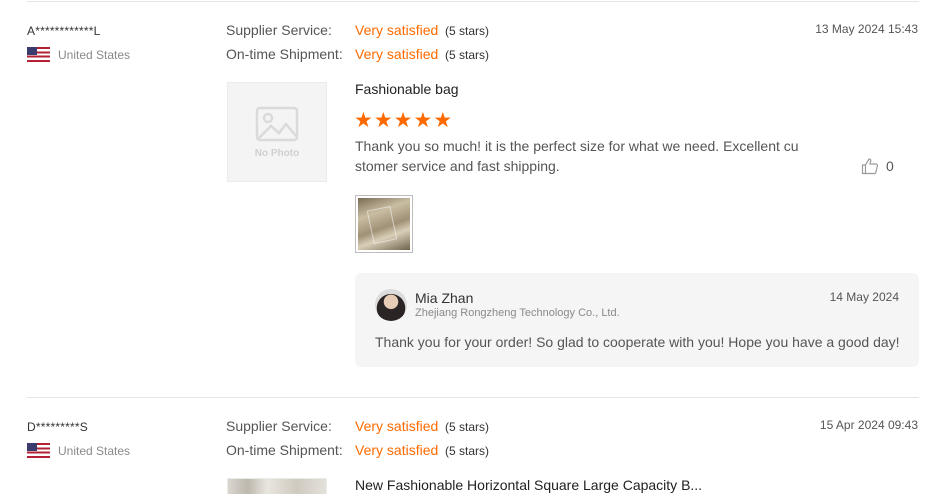 This screenshot has width=939, height=494. I want to click on product-thumbnail: No Photo, so click(277, 132).